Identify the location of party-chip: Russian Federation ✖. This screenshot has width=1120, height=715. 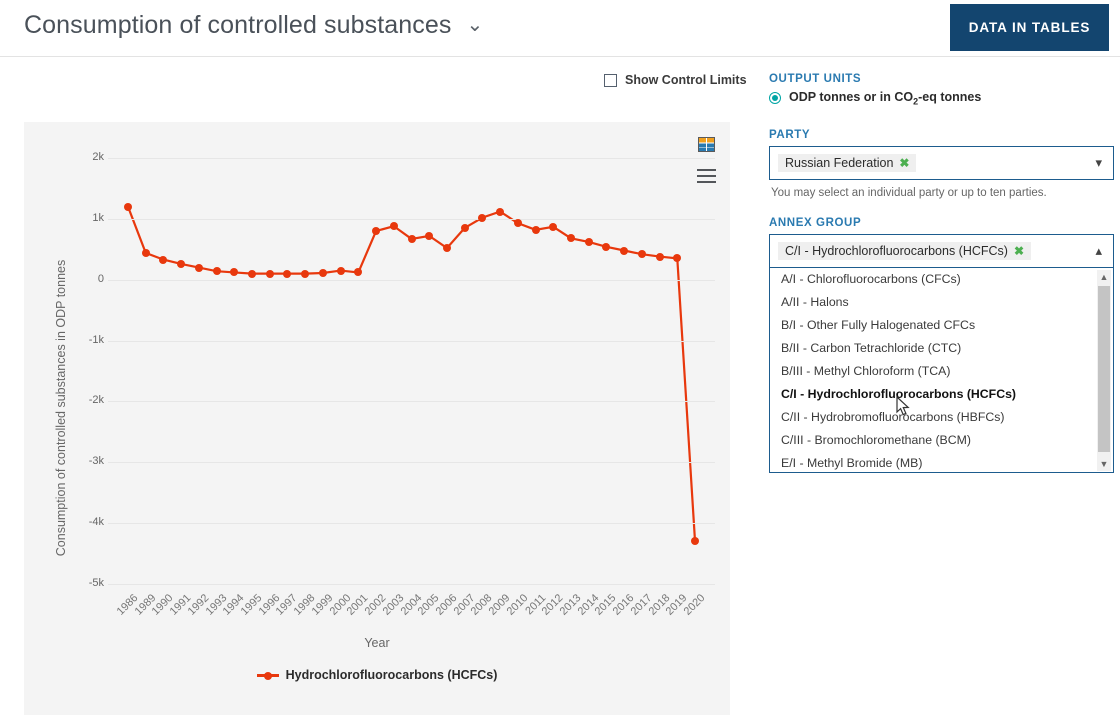
(847, 162).